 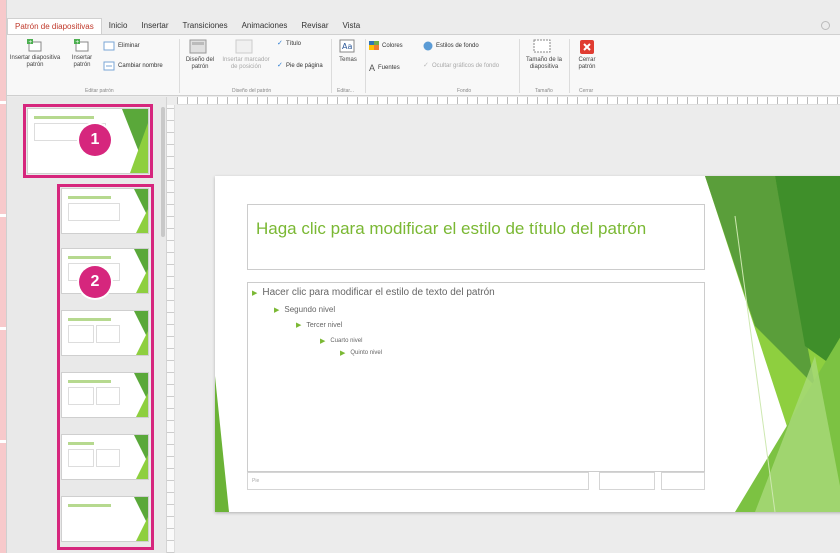 I want to click on group-label-cerrar: Cerrar, so click(x=586, y=91).